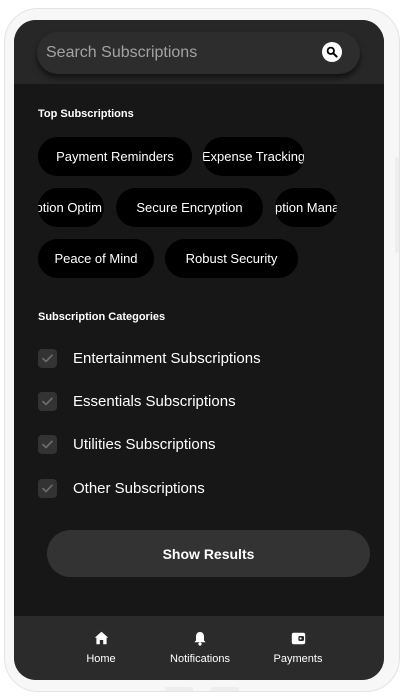 The height and width of the screenshot is (700, 406). I want to click on nav-item-notifications: Notifications, so click(200, 650).